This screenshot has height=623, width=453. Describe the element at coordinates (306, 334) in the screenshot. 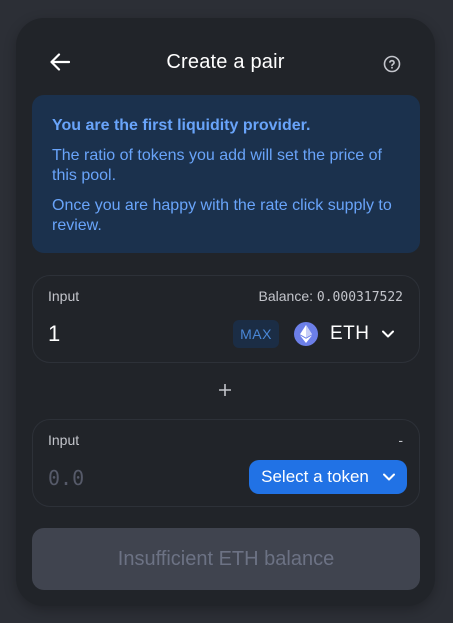

I see `ethereum-icon` at that location.